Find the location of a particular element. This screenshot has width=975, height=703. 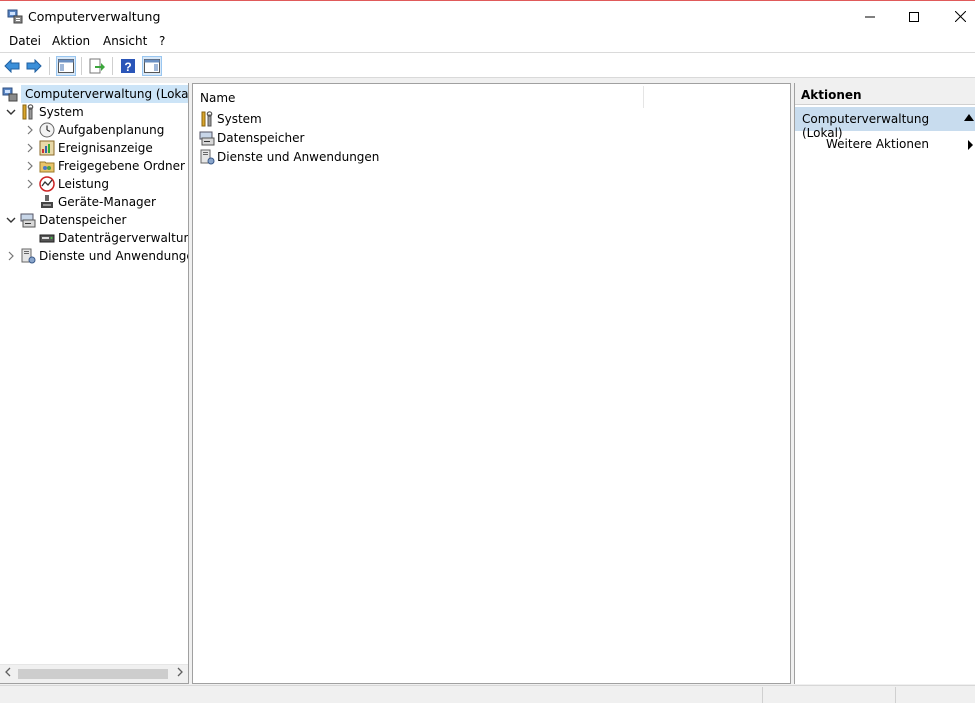

show-hide-tree-button is located at coordinates (66, 66).